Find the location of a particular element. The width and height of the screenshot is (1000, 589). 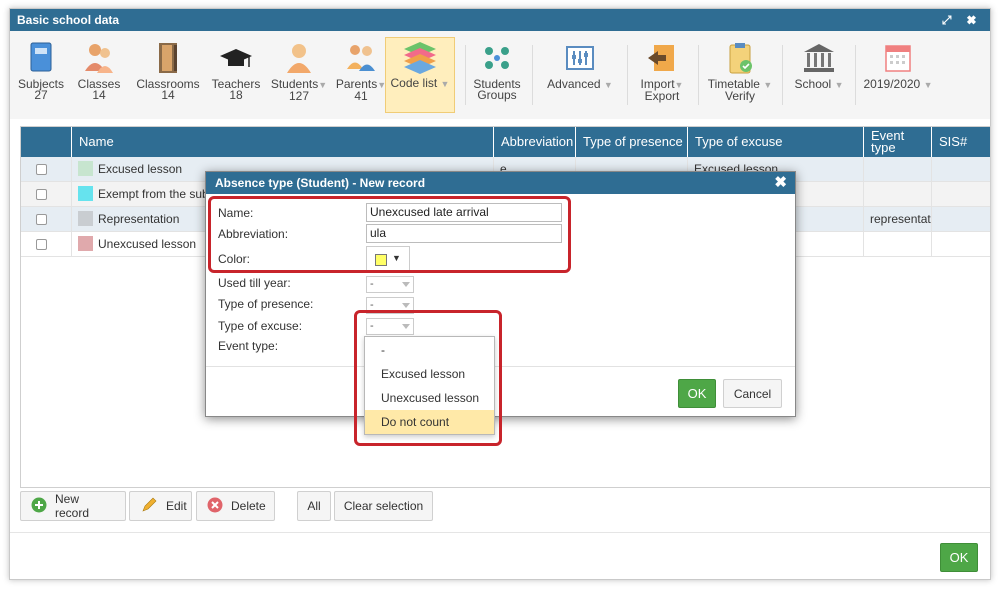

edit-button: Edit is located at coordinates (160, 506).